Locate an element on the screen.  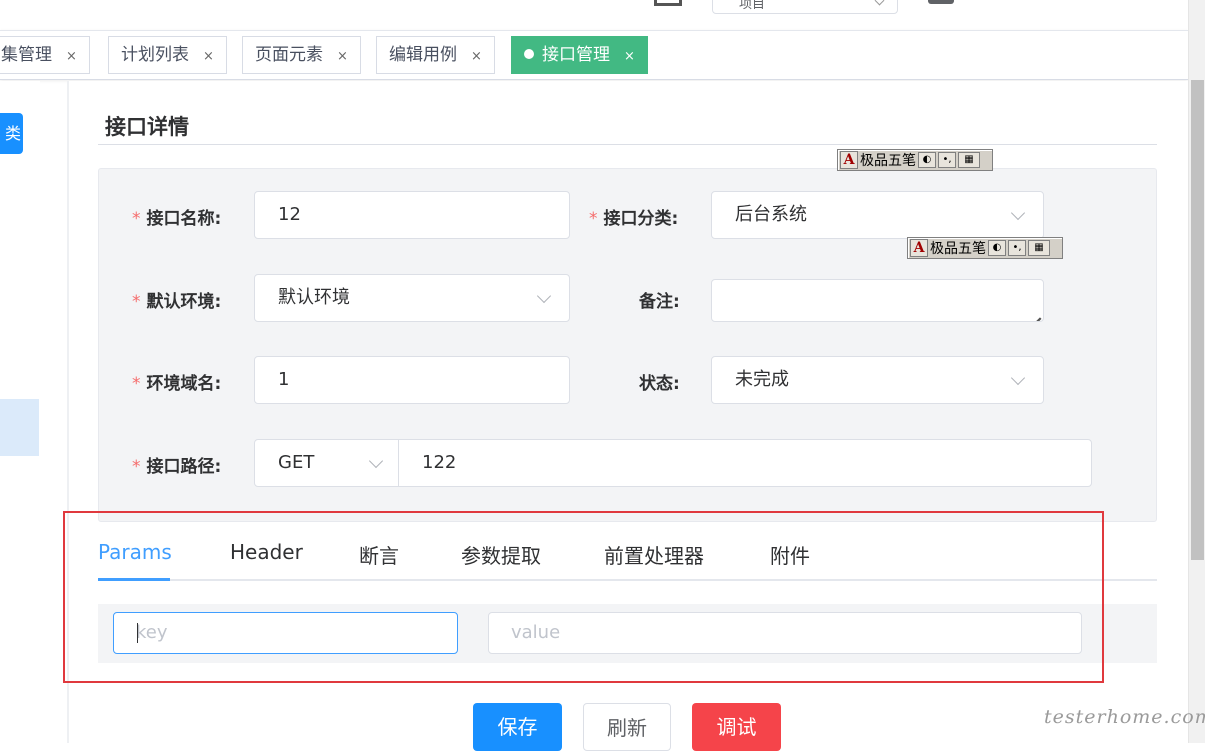
env-domain-label: * 环境域名: is located at coordinates (176, 381).